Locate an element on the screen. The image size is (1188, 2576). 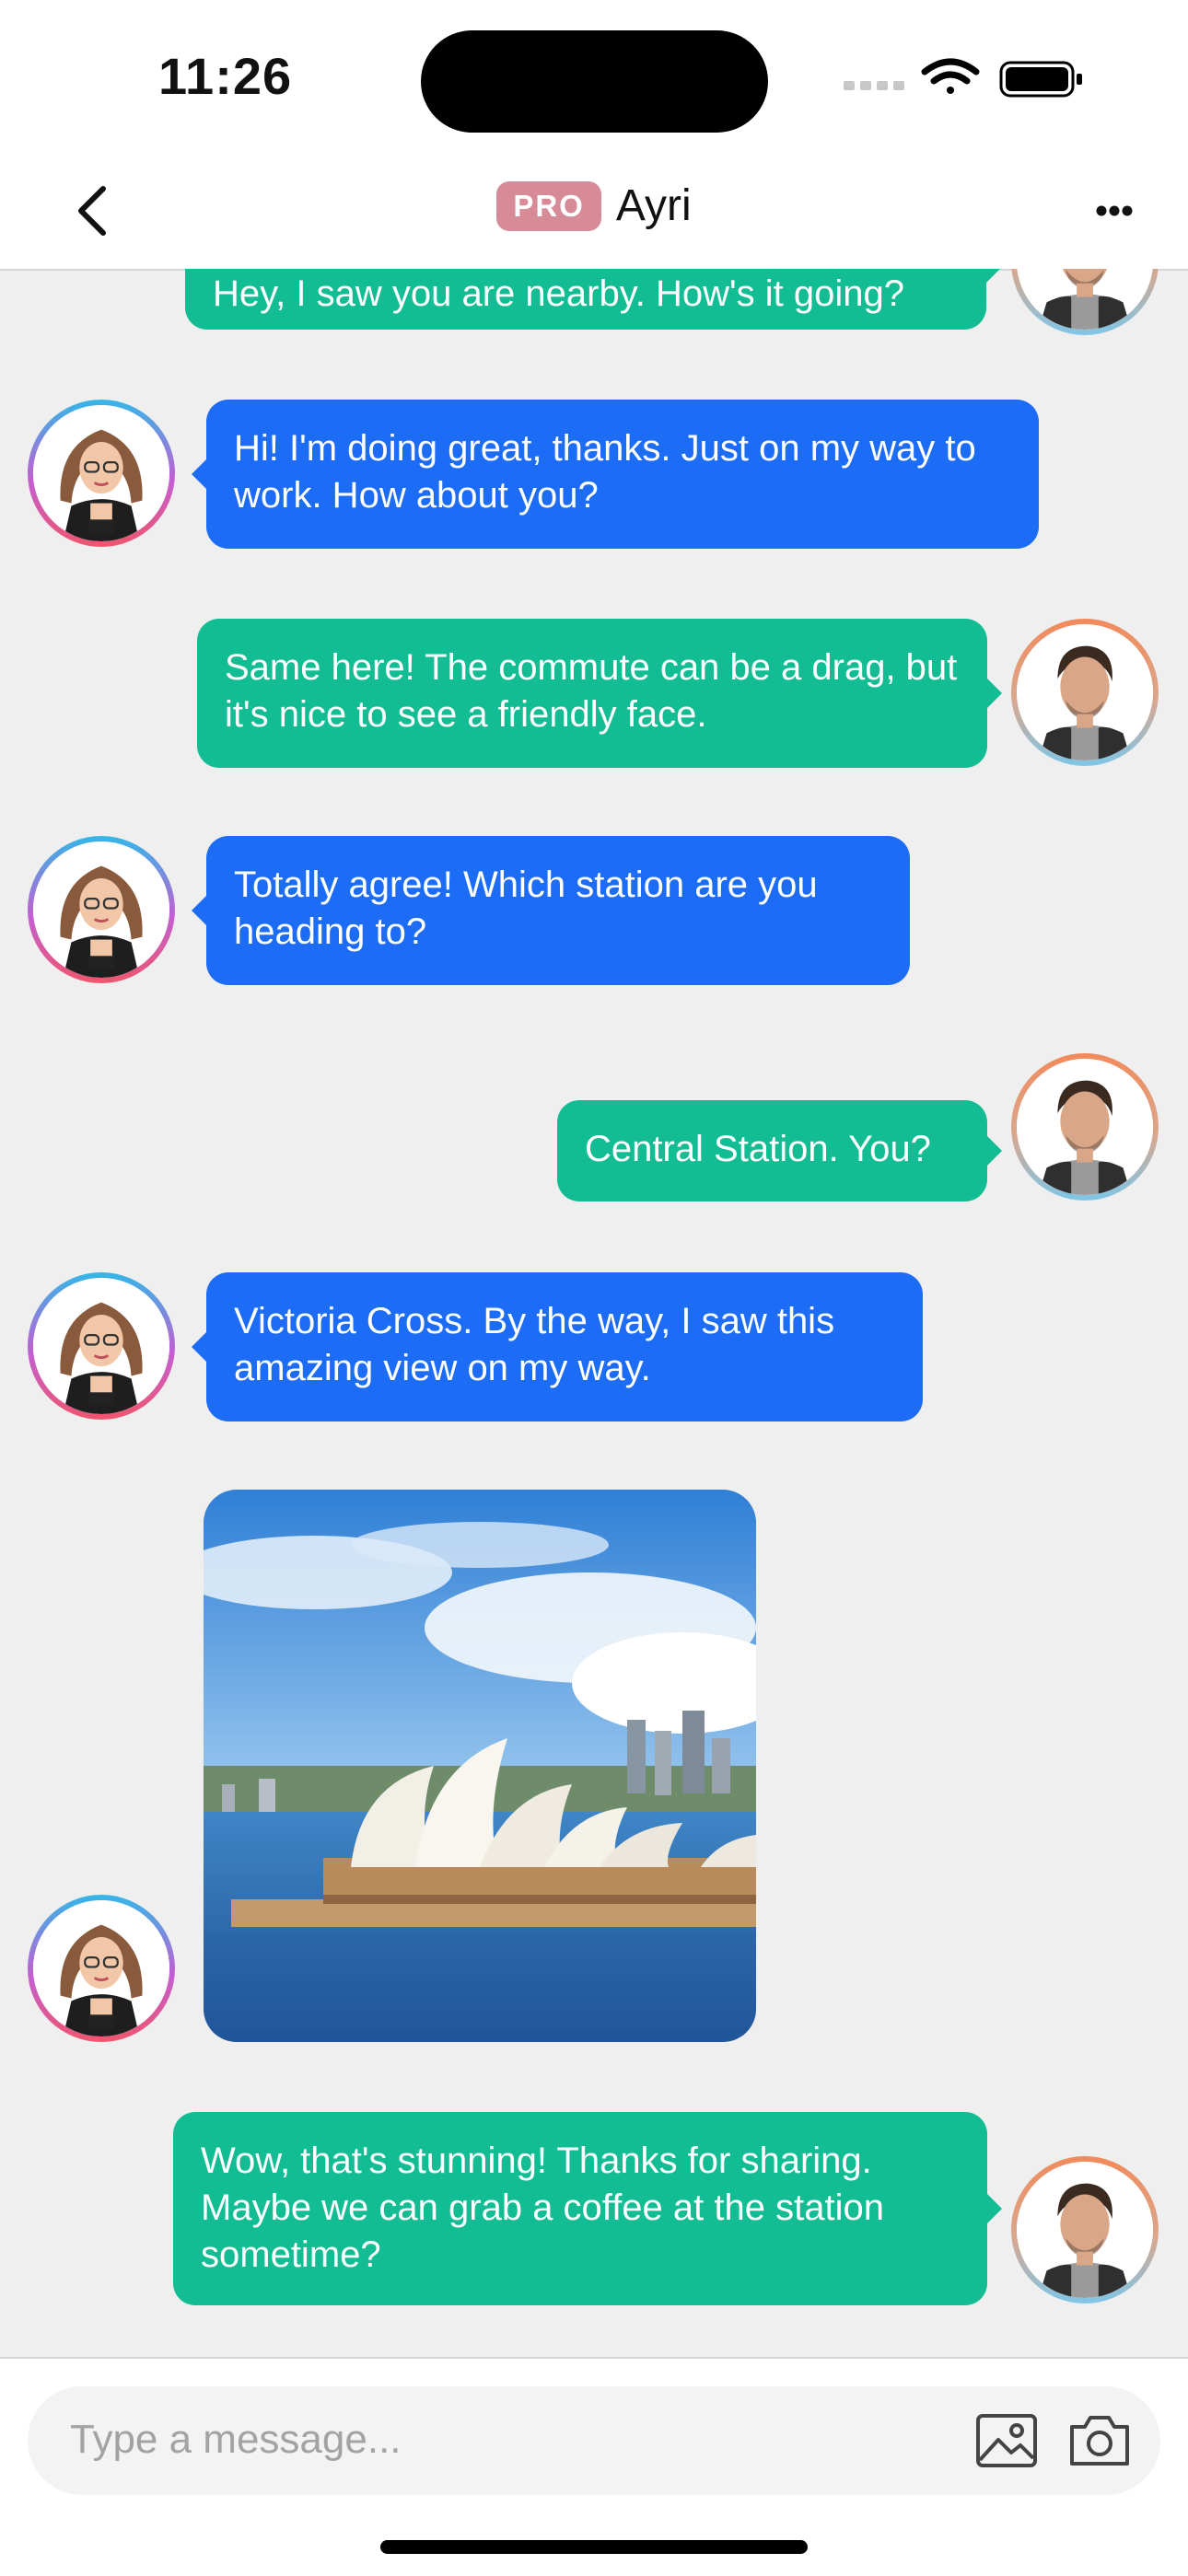
chat-title: PRO Ayri is located at coordinates (594, 205).